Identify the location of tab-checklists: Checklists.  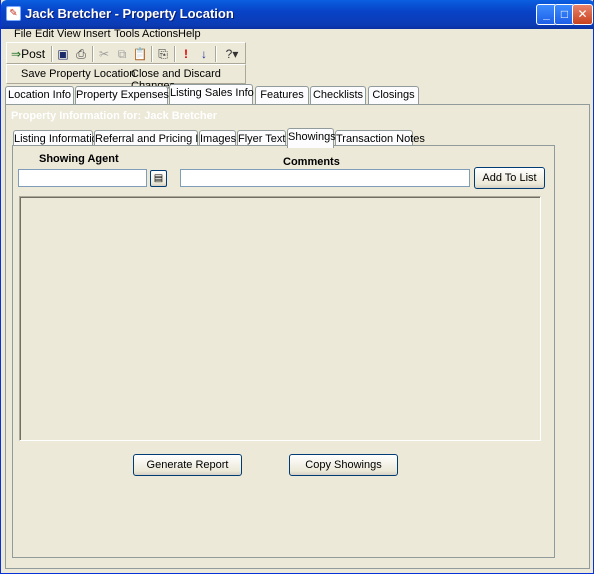
(338, 95).